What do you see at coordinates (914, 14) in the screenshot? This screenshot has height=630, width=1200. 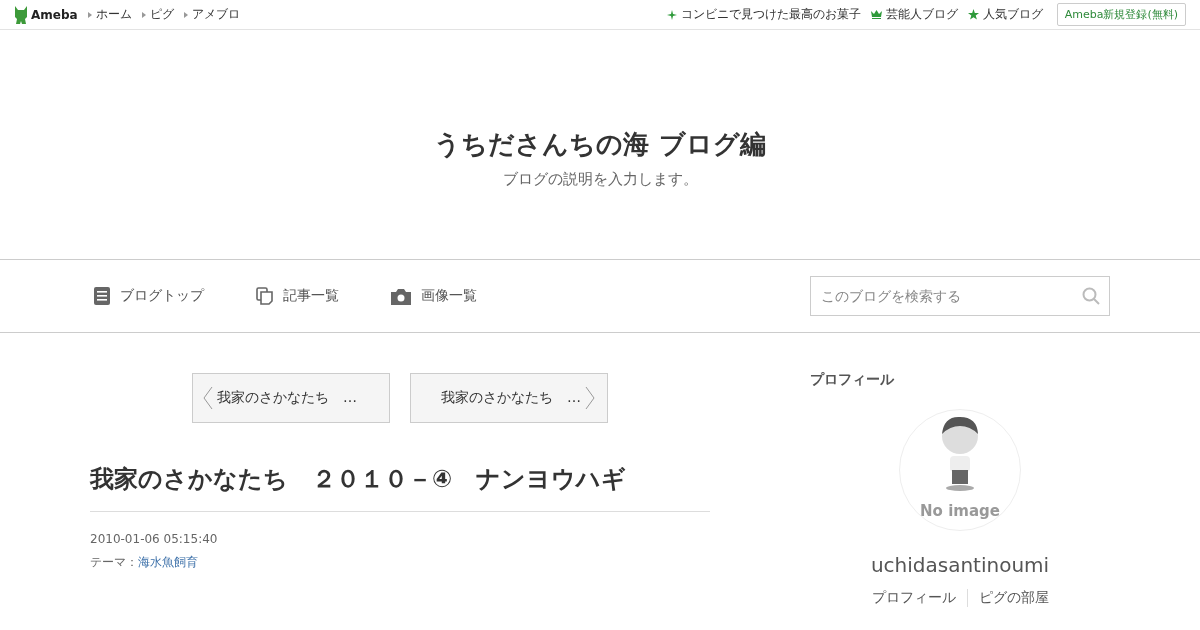 I see `top-link: 芸能人ブログ` at bounding box center [914, 14].